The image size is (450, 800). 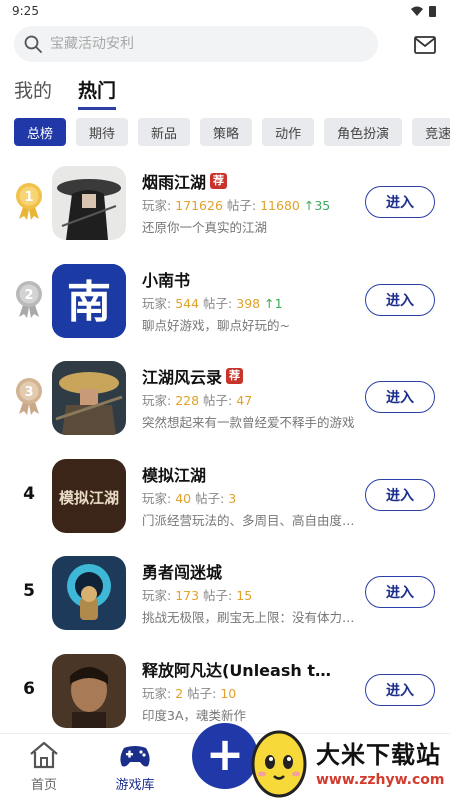 I want to click on tab-hot: 热门, so click(x=97, y=93).